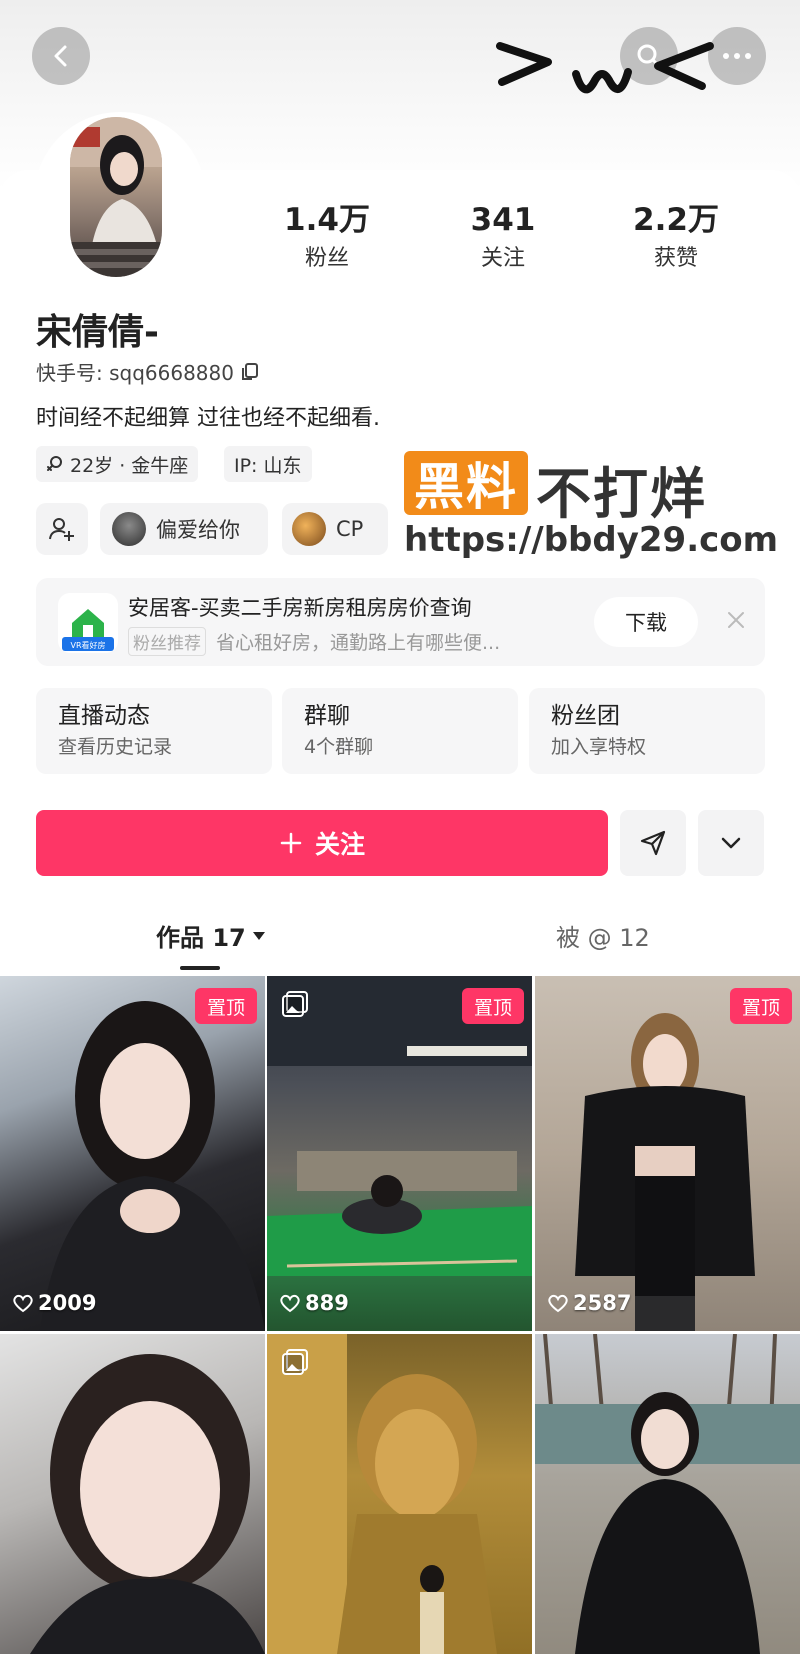 The width and height of the screenshot is (800, 1654). I want to click on tab-active-indicator, so click(200, 968).